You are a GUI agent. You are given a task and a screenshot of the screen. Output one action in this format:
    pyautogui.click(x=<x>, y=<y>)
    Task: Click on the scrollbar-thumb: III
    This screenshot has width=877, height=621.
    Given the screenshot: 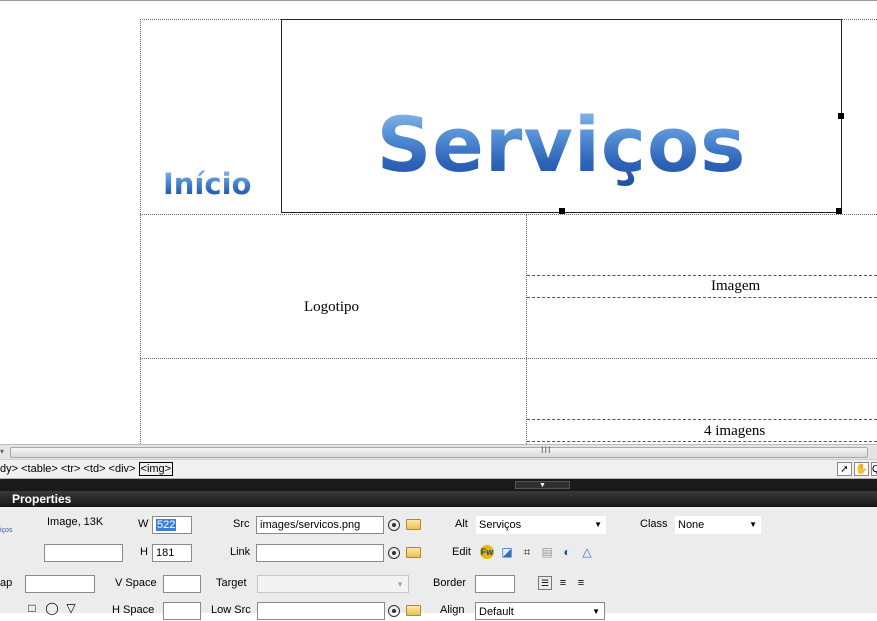 What is the action you would take?
    pyautogui.click(x=439, y=451)
    